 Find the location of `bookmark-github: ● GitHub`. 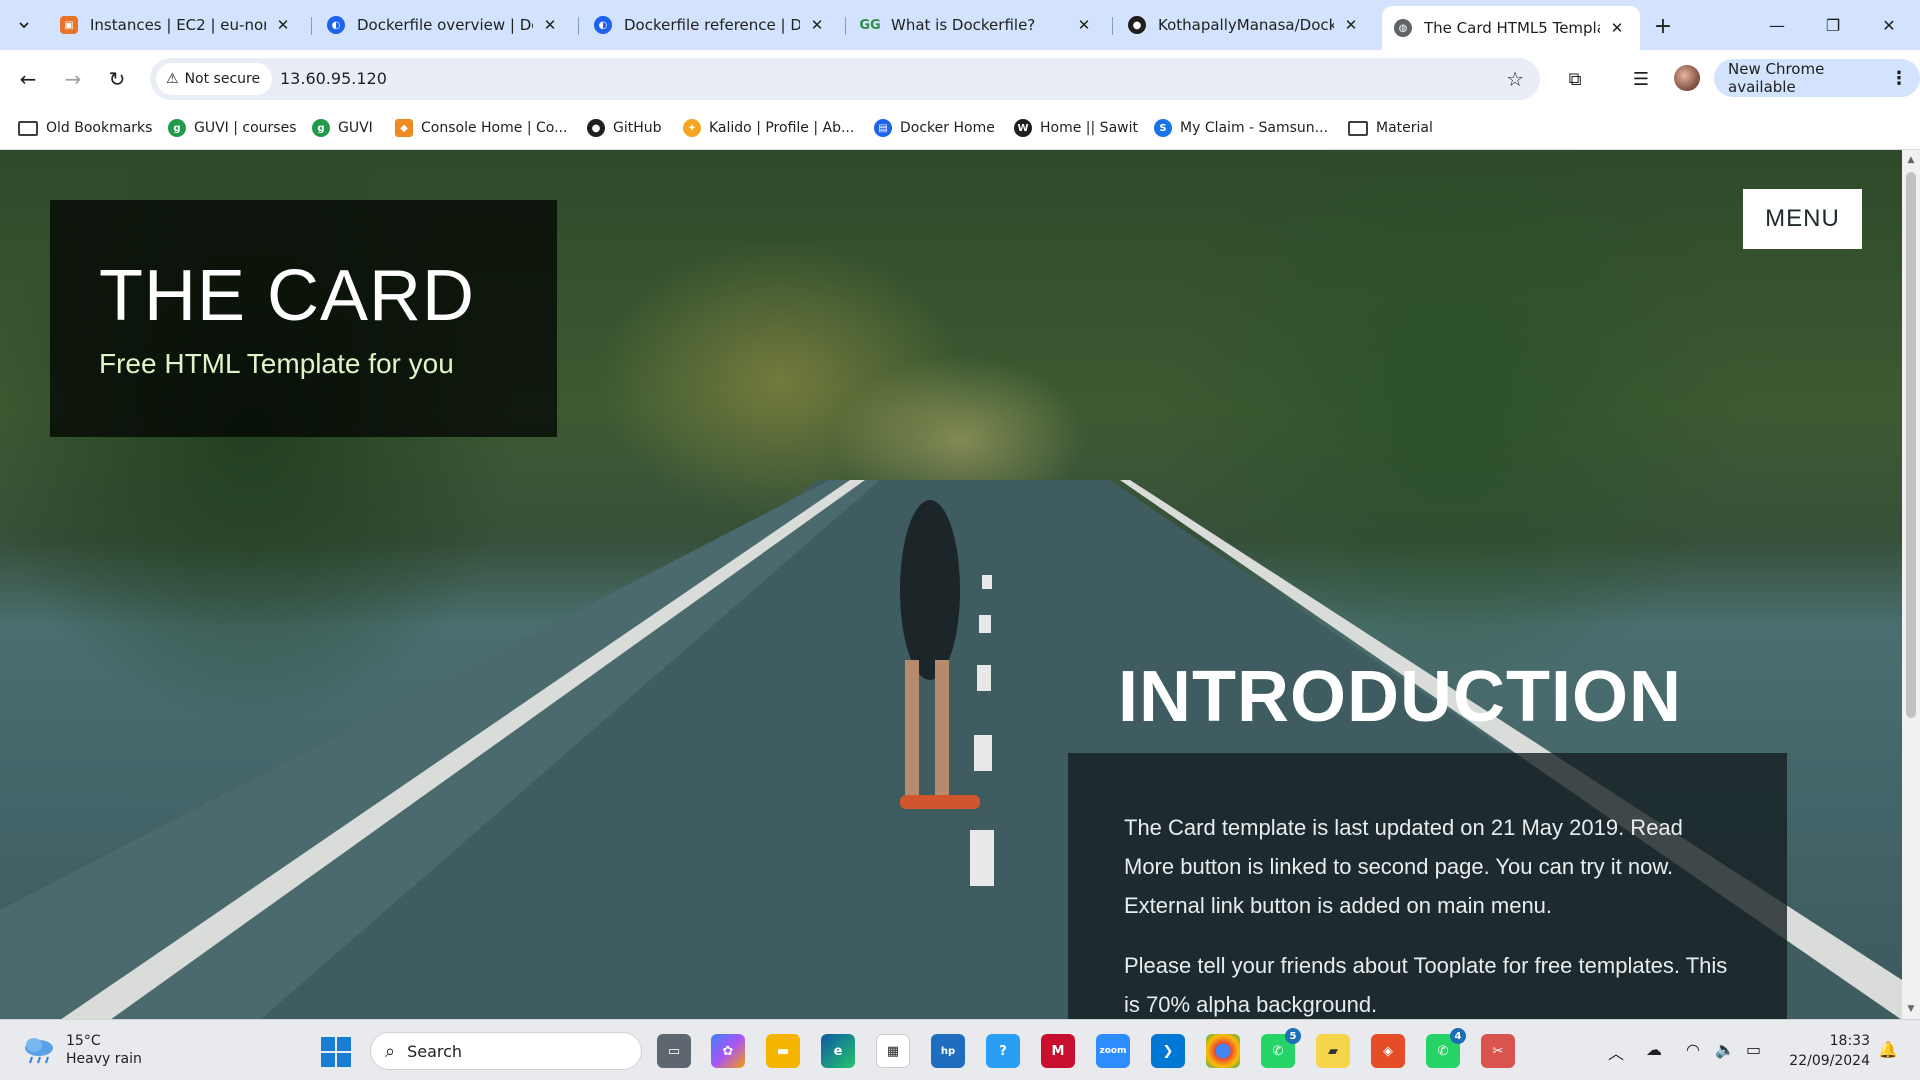

bookmark-github: ● GitHub is located at coordinates (624, 128).